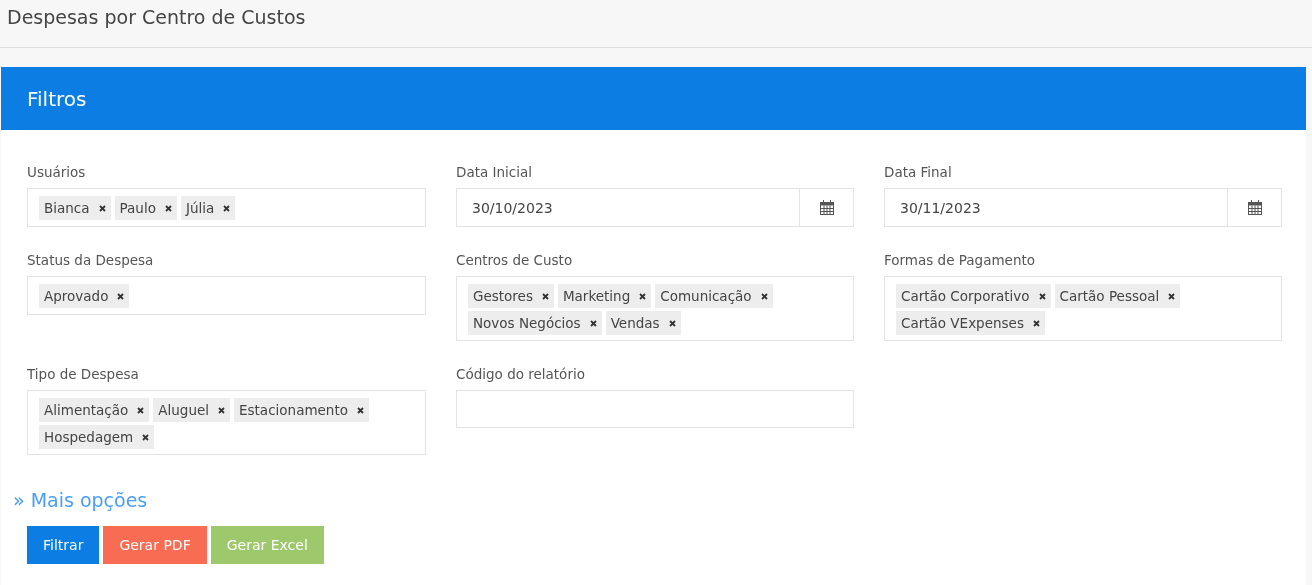 The height and width of the screenshot is (585, 1312). What do you see at coordinates (535, 323) in the screenshot?
I see `tag: Novos Negócios` at bounding box center [535, 323].